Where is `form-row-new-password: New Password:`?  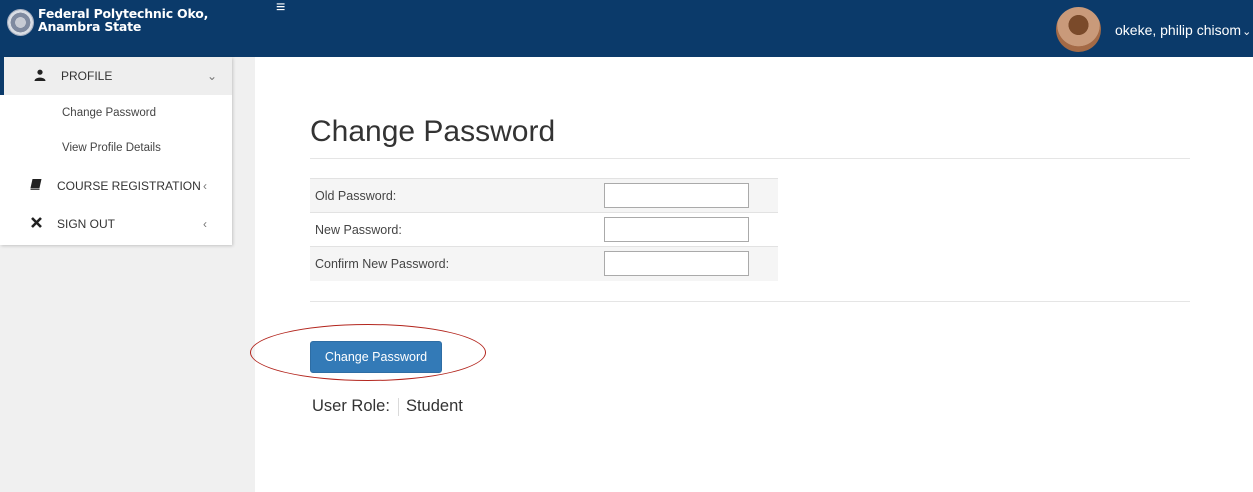 form-row-new-password: New Password: is located at coordinates (544, 229).